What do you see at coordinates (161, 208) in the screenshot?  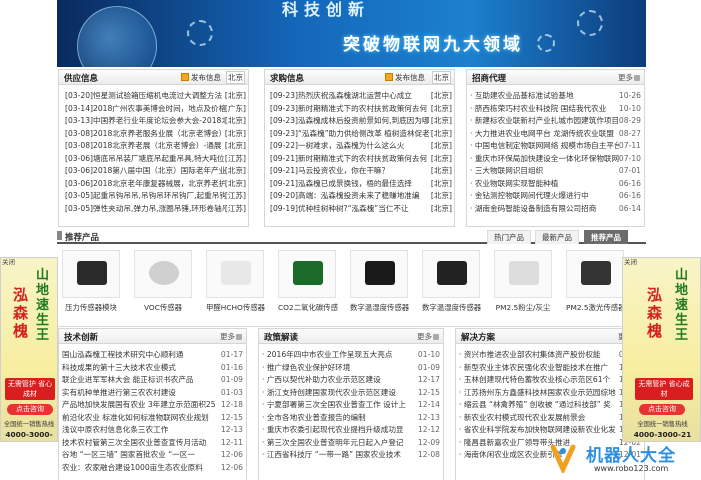 I see `item-link: 弹性夹动吊,弹力吊,涨圈吊锤,环形卷轴吊` at bounding box center [161, 208].